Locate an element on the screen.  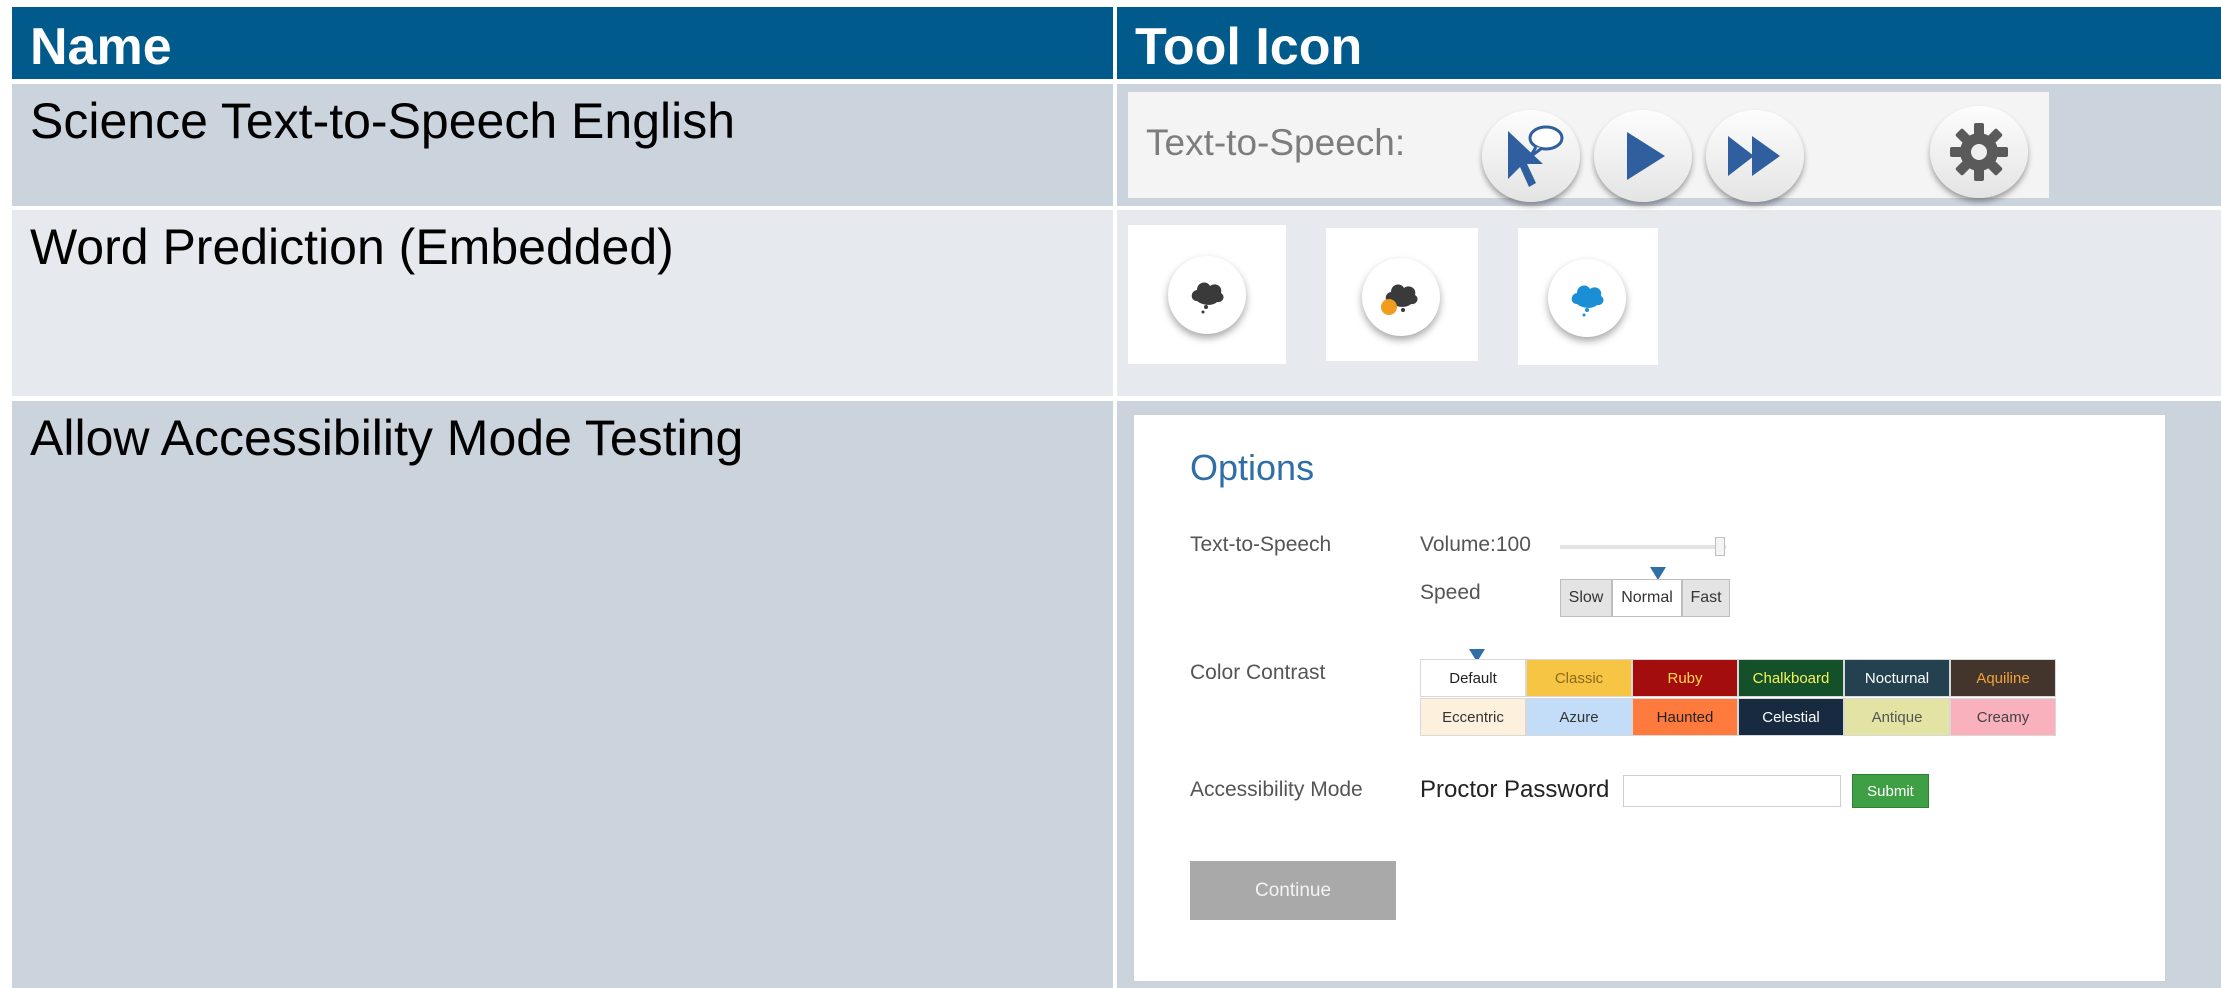
row-name-tts-text: Science Text-to-Speech English is located at coordinates (383, 121).